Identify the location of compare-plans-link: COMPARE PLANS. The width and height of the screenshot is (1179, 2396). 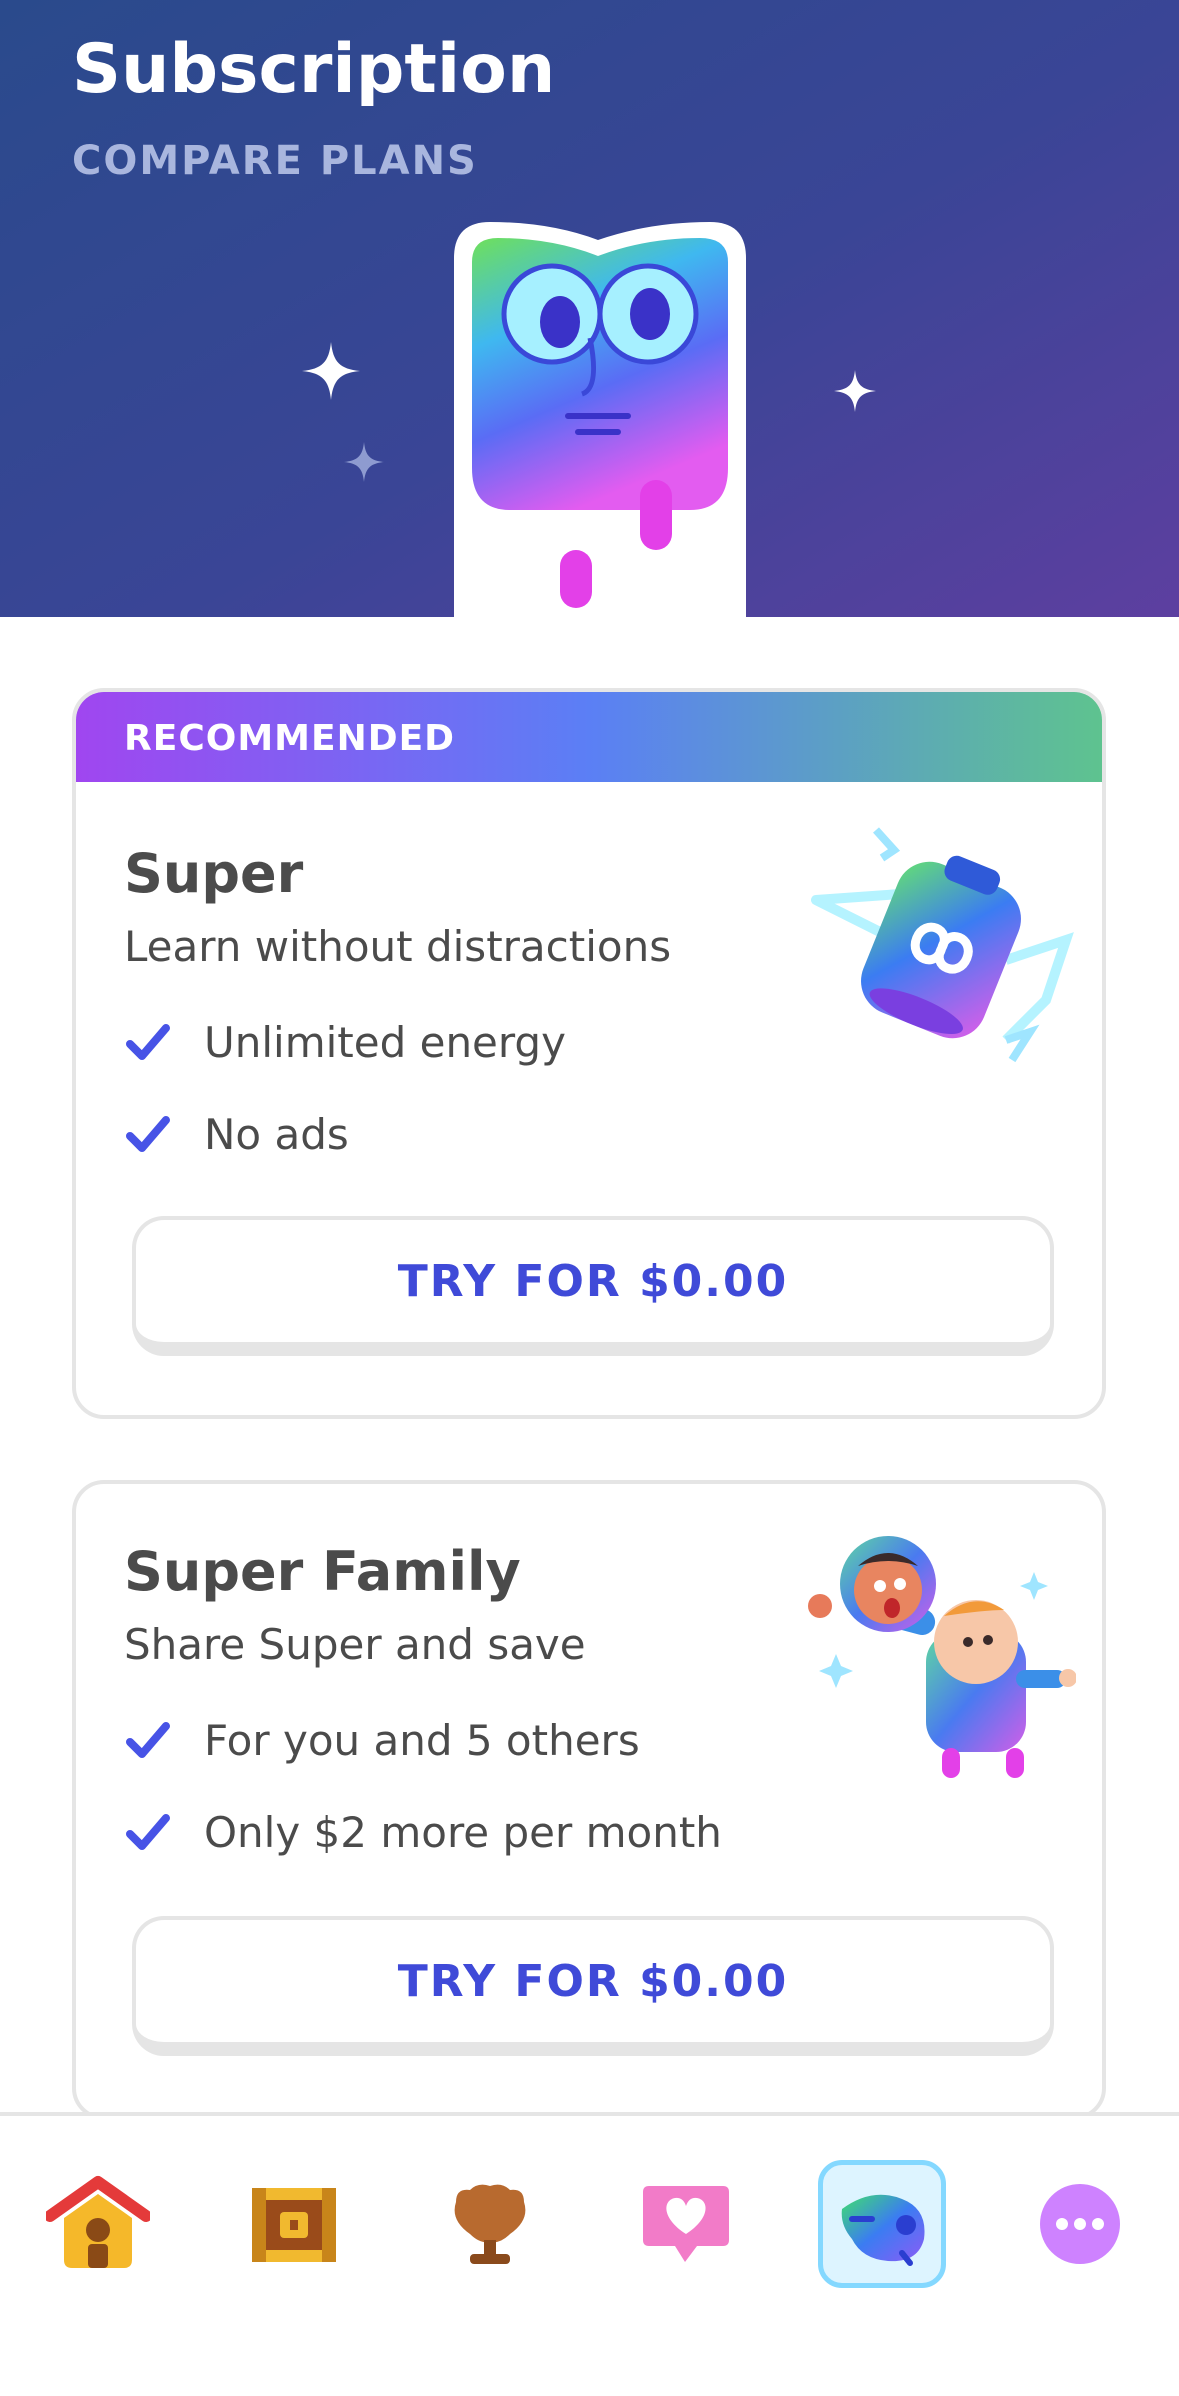
(275, 161).